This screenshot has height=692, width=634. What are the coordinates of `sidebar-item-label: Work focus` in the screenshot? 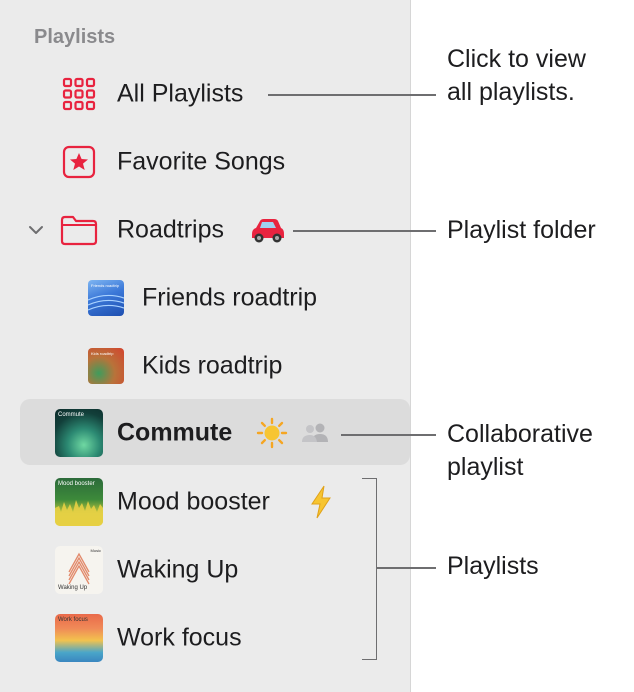 It's located at (179, 637).